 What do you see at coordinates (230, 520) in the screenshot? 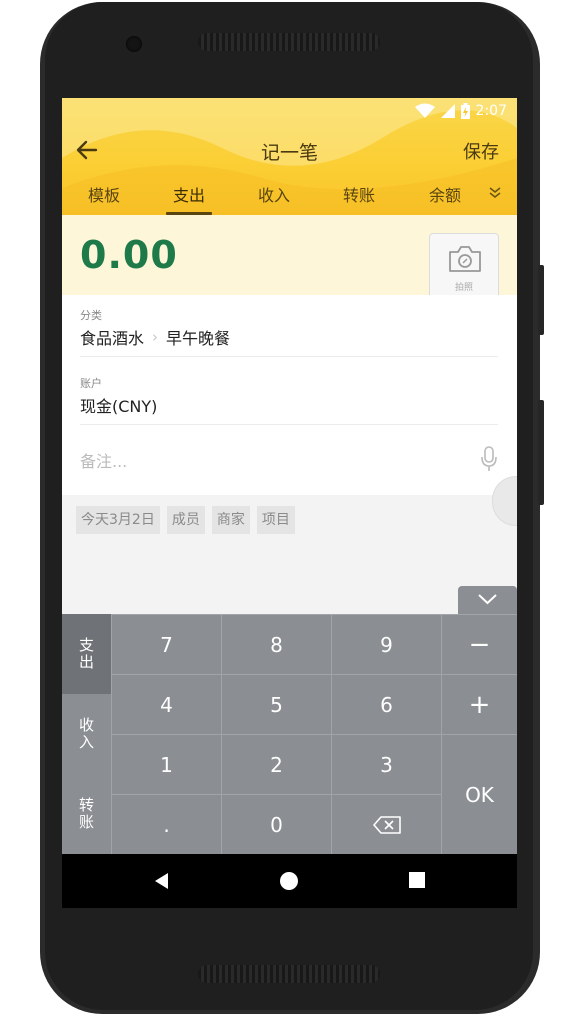
I see `merchant-chip: 商家` at bounding box center [230, 520].